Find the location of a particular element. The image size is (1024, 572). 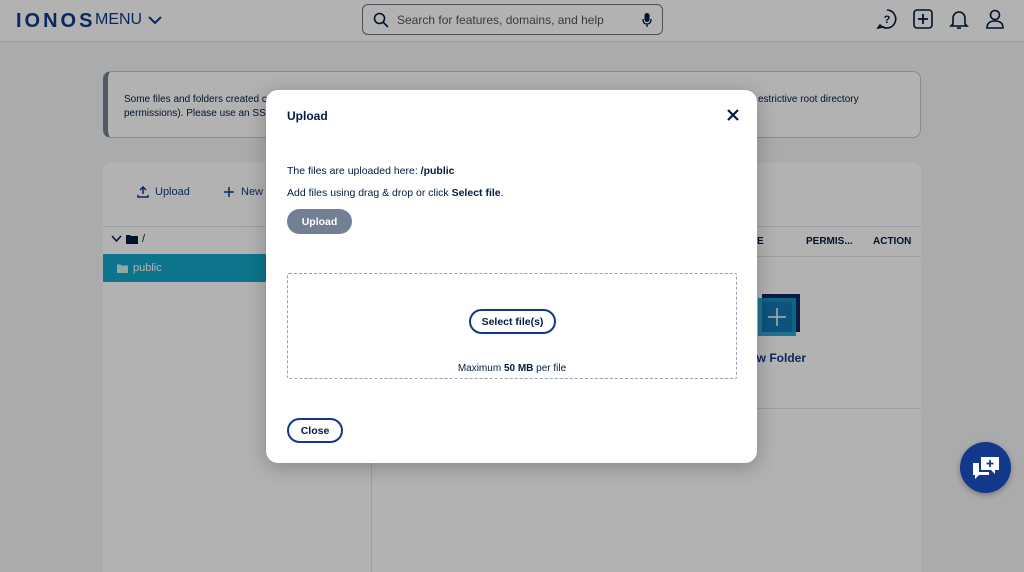

close-button: Close is located at coordinates (315, 430).